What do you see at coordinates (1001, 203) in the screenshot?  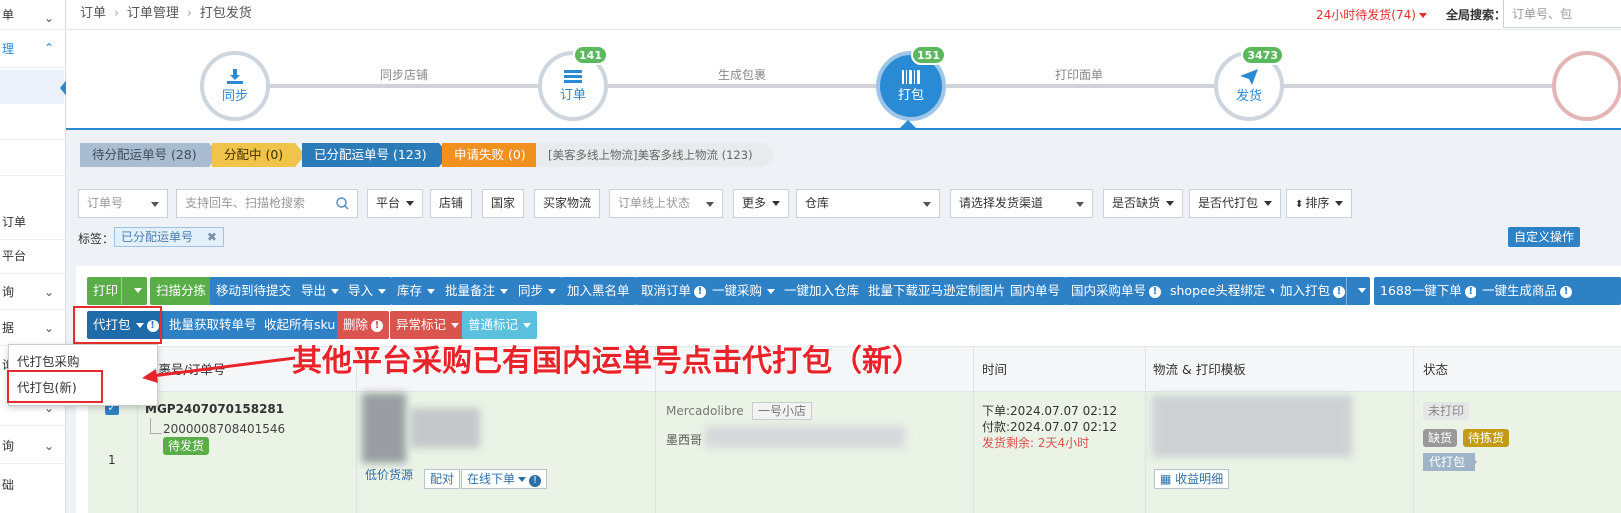 I see `channel-select-label: 请选择发货渠道` at bounding box center [1001, 203].